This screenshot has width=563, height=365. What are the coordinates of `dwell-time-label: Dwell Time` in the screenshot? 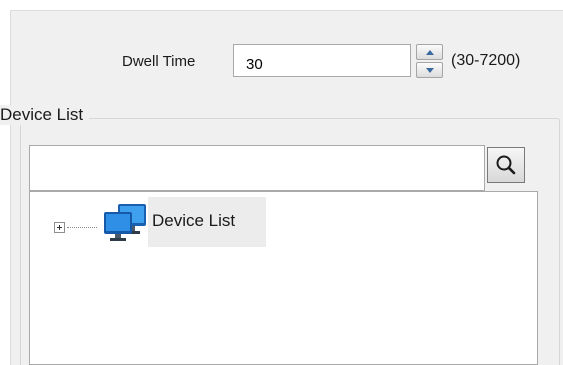 It's located at (159, 61).